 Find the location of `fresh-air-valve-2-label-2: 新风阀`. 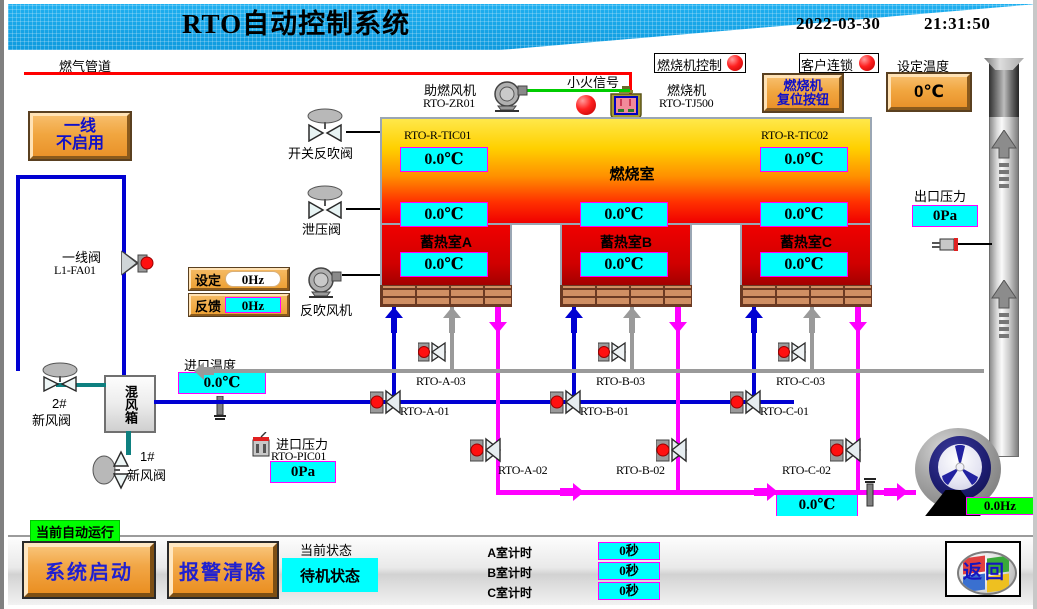

fresh-air-valve-2-label-2: 新风阀 is located at coordinates (52, 420).